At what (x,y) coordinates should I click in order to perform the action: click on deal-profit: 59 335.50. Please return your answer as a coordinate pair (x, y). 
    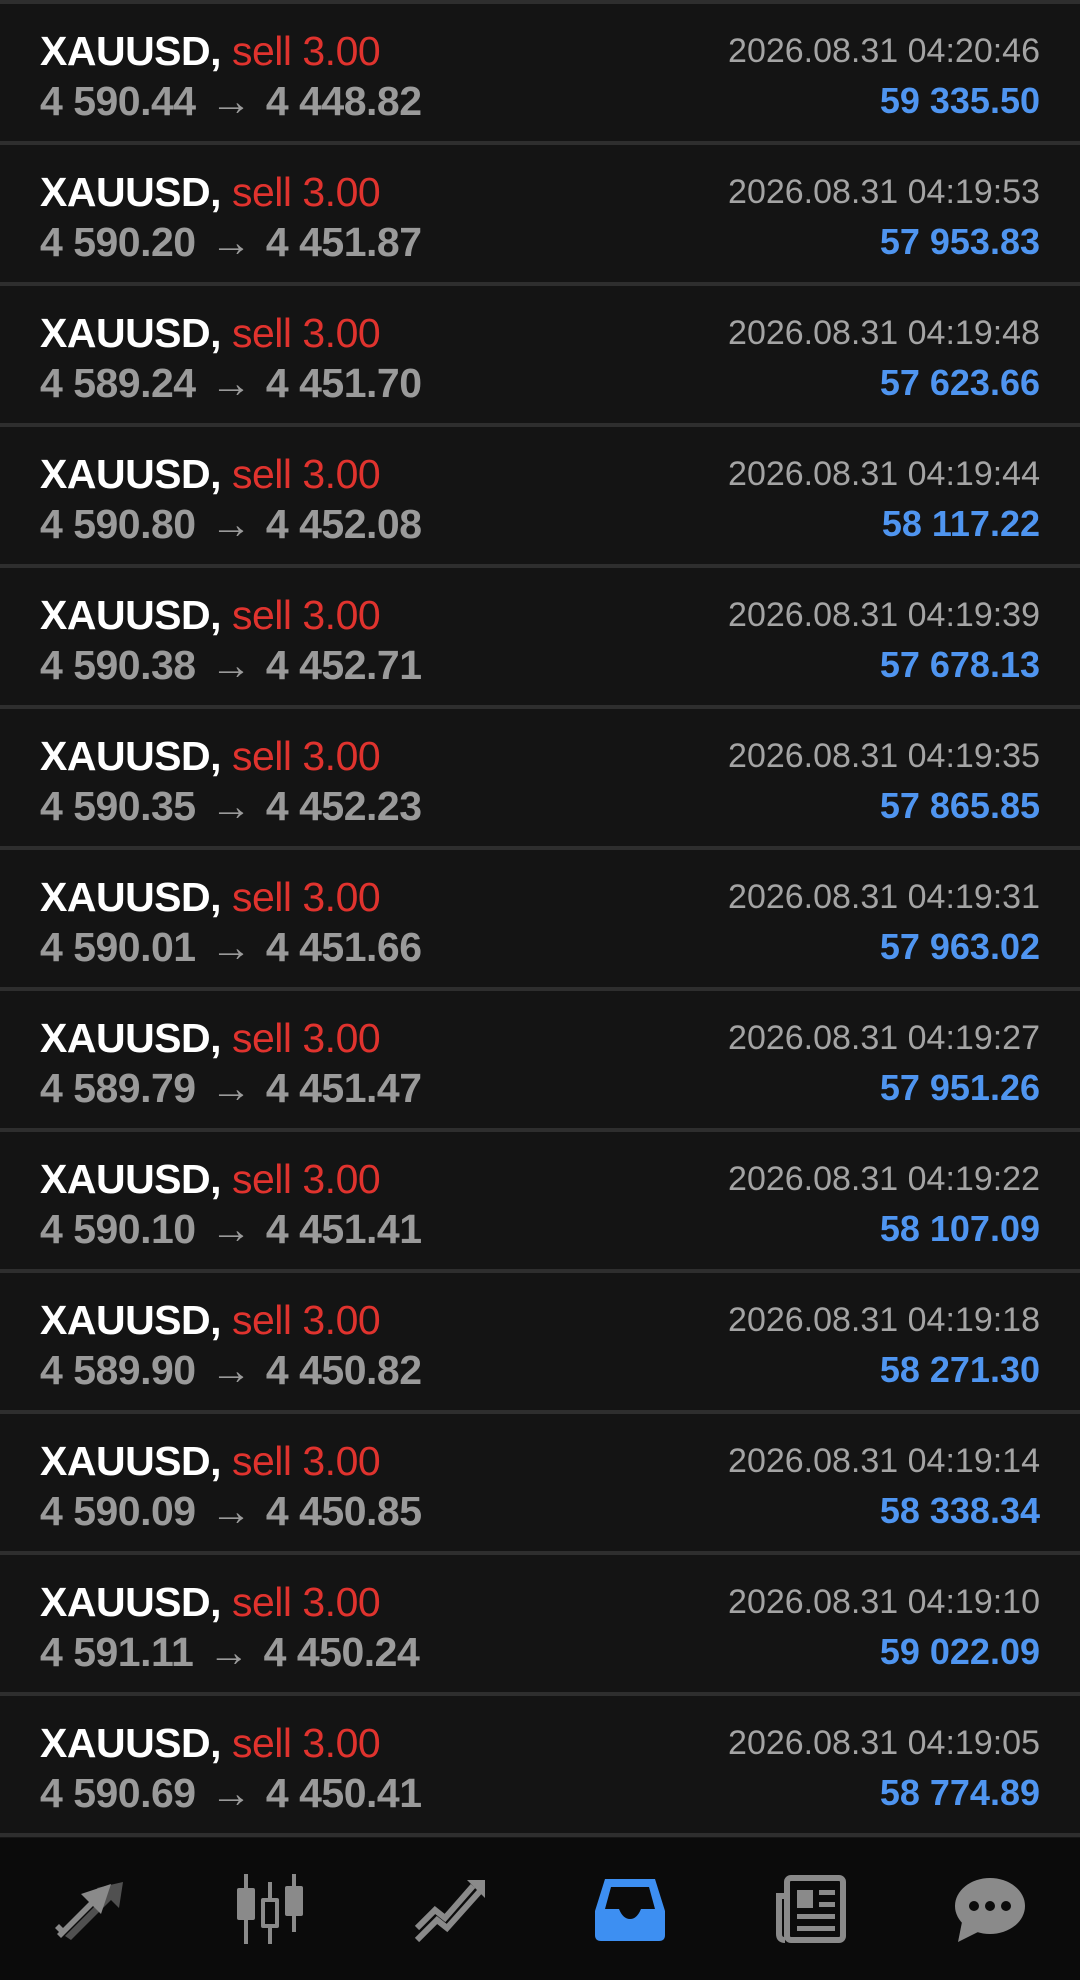
    Looking at the image, I should click on (959, 100).